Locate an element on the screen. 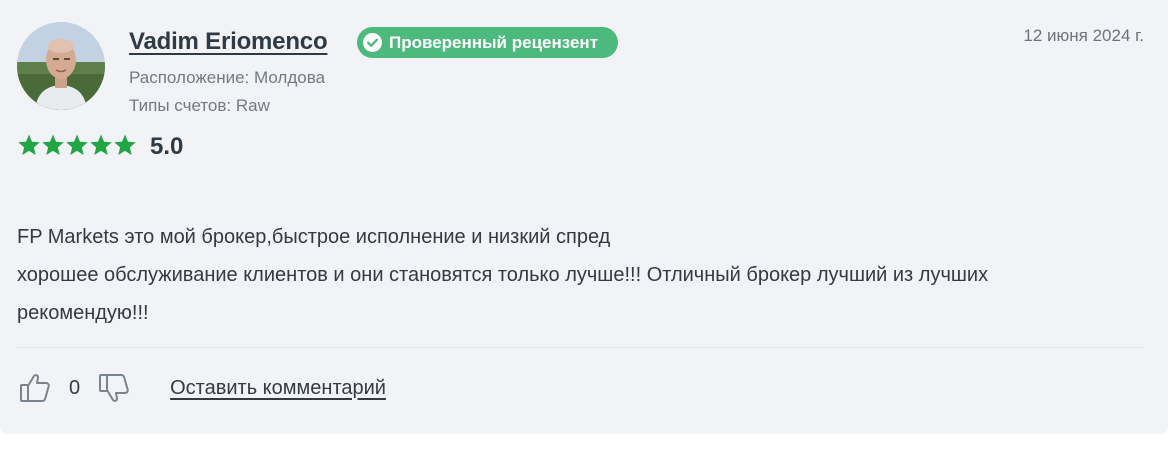 The width and height of the screenshot is (1168, 450). review-text-line: рекомендую!!! is located at coordinates (83, 313).